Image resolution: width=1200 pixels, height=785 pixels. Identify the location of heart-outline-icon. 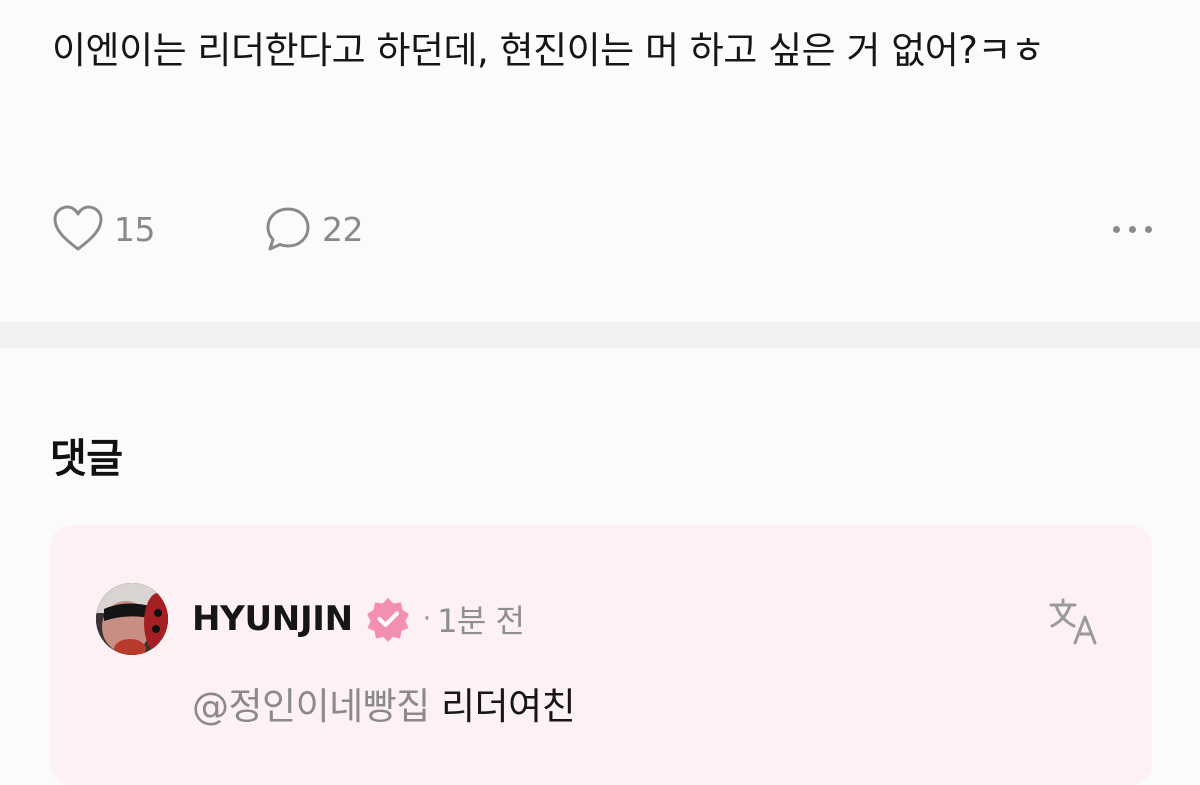
(78, 229).